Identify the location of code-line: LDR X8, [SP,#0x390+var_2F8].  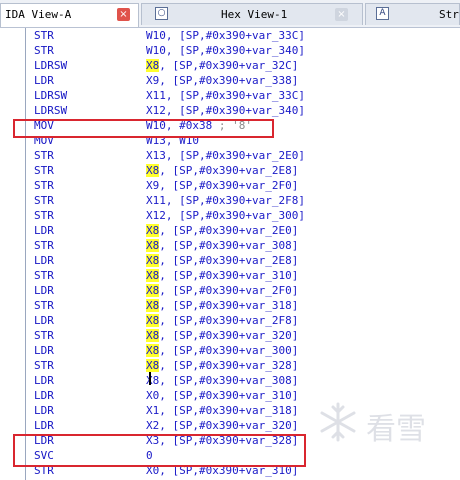
(230, 320).